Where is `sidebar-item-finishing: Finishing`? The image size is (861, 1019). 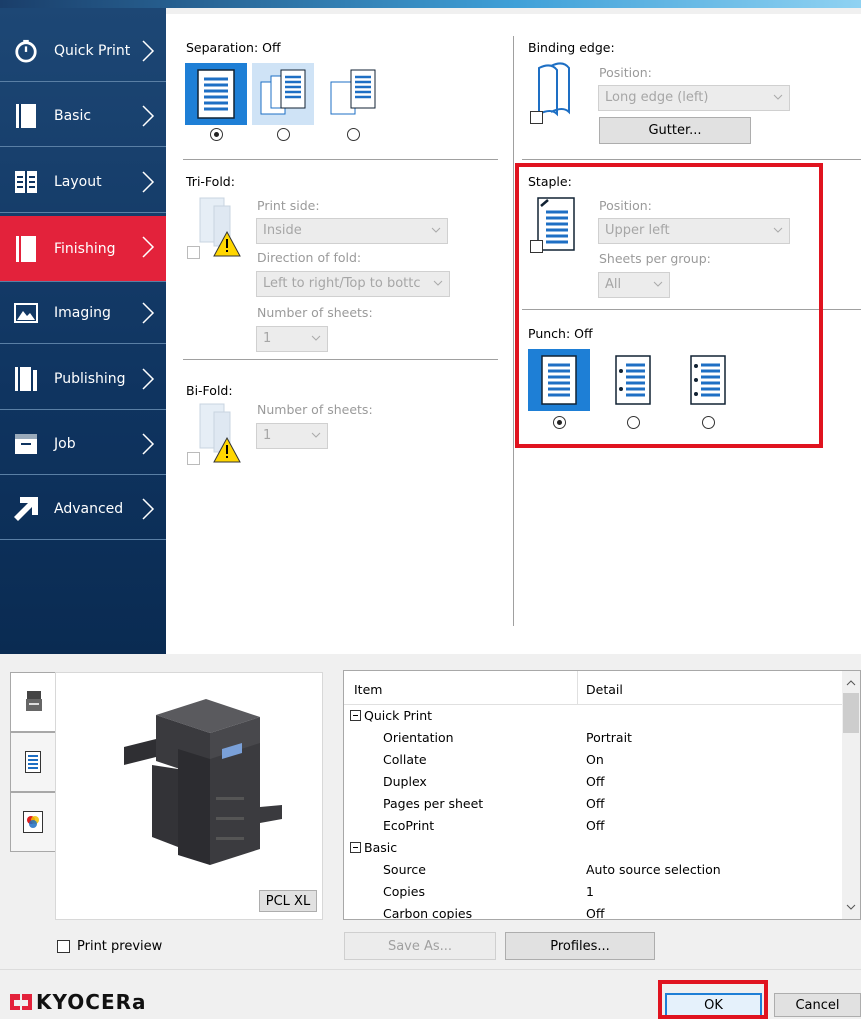
sidebar-item-finishing: Finishing is located at coordinates (83, 249).